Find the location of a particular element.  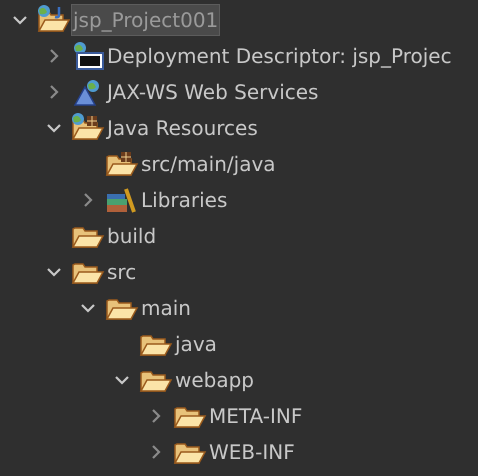

tree-item-label: build is located at coordinates (131, 236).